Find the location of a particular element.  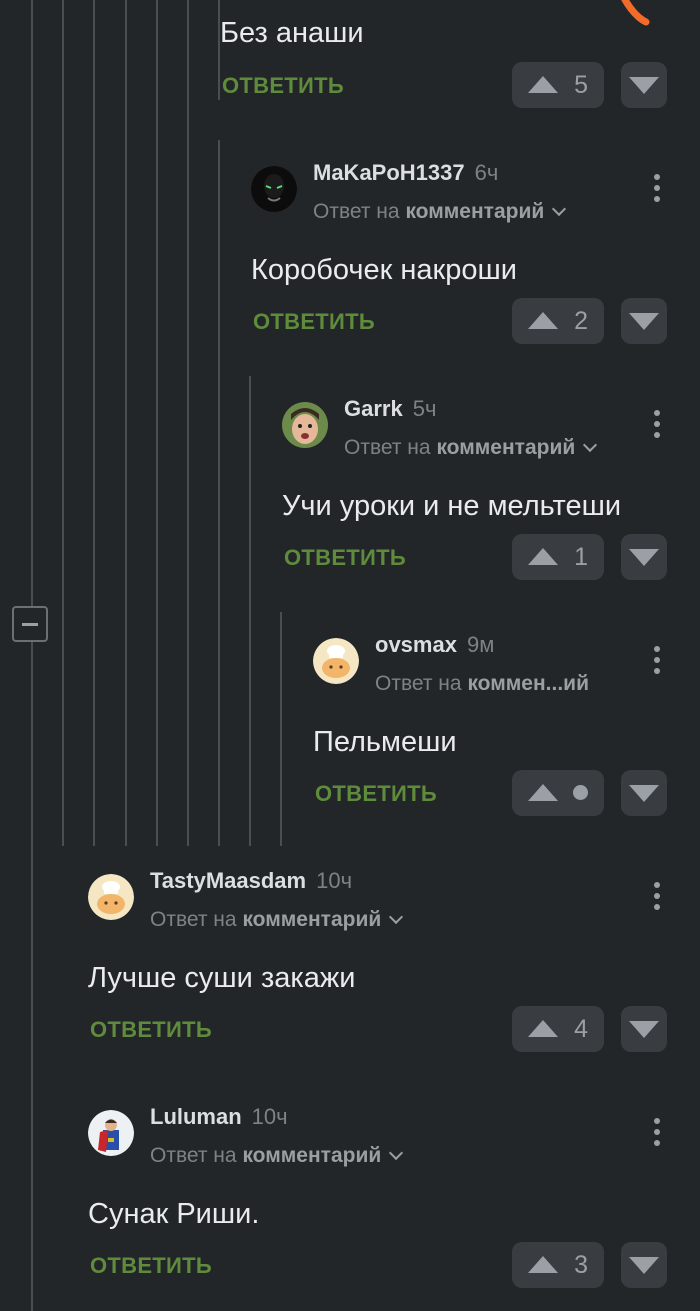

upvote-button: 1 is located at coordinates (558, 557).